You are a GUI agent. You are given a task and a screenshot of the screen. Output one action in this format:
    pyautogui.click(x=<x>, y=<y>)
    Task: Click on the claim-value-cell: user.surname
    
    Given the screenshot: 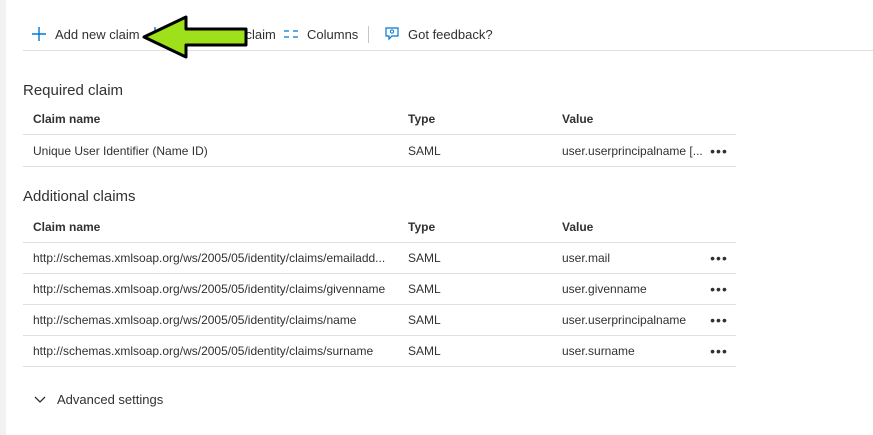 What is the action you would take?
    pyautogui.click(x=598, y=351)
    